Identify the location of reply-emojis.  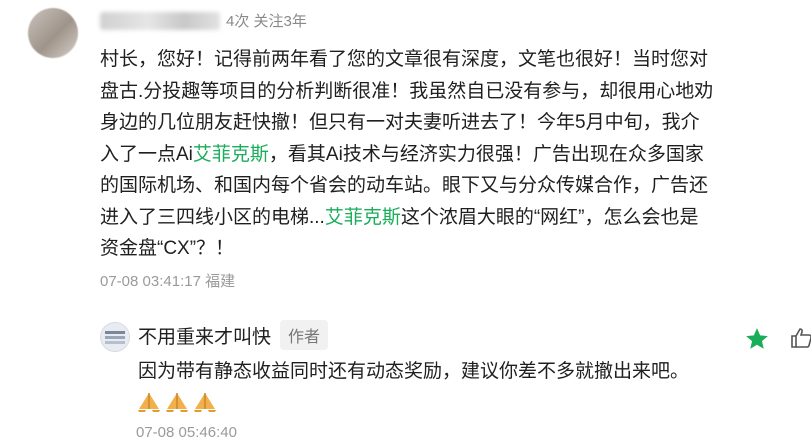
(177, 401).